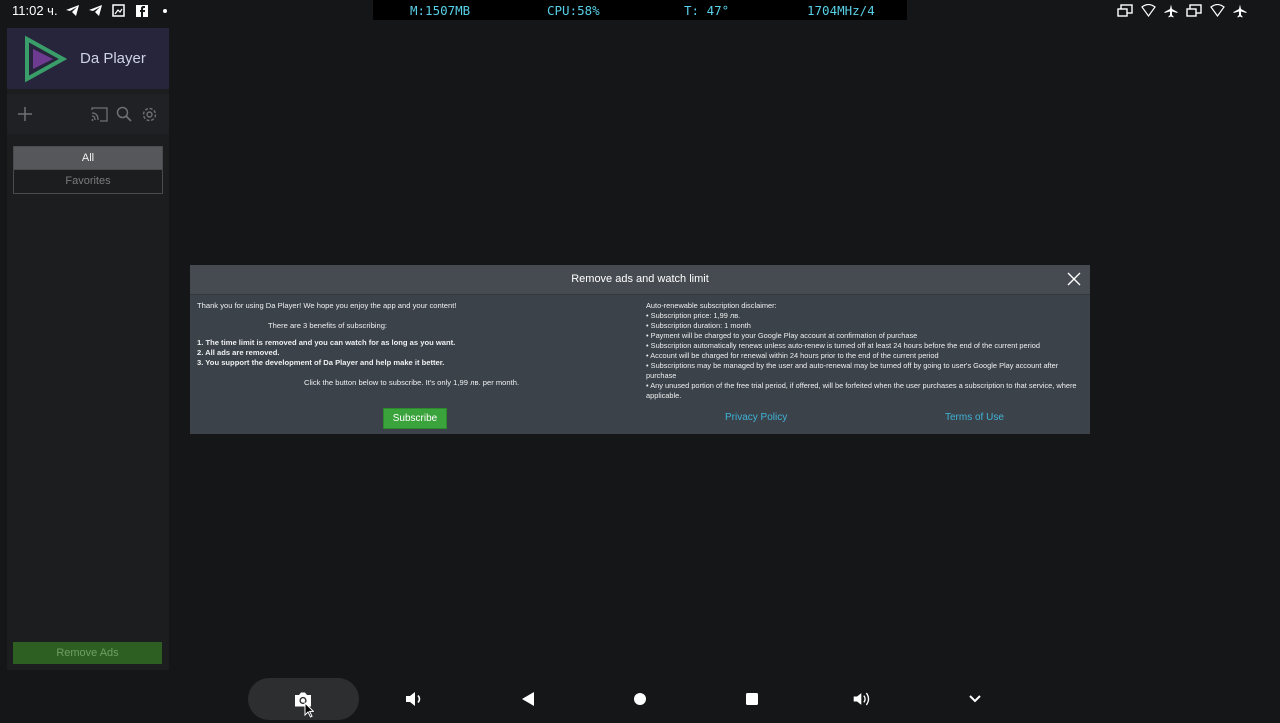 This screenshot has height=723, width=1280. I want to click on filter-favorites: Favorites, so click(88, 180).